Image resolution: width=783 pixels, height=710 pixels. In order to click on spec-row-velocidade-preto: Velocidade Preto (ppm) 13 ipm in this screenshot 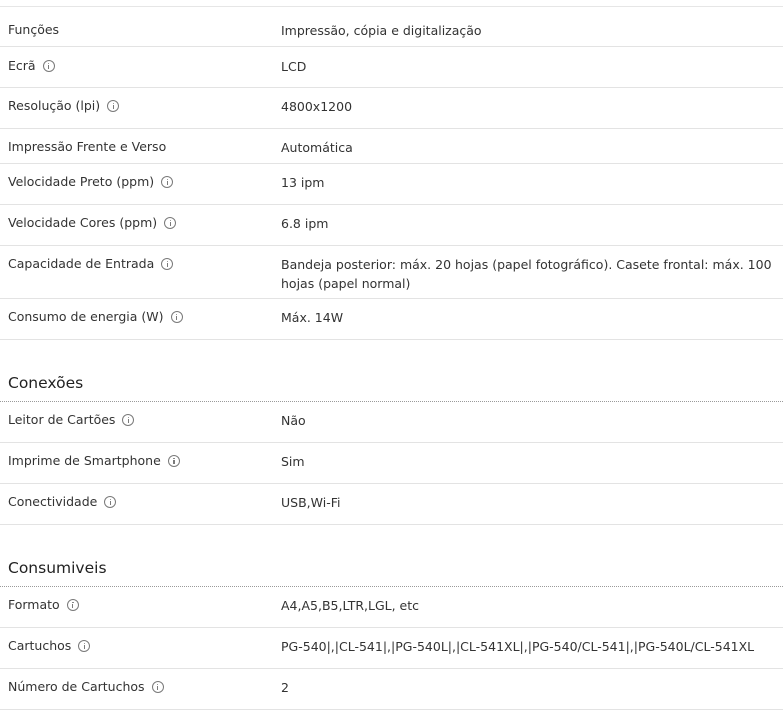, I will do `click(391, 184)`.